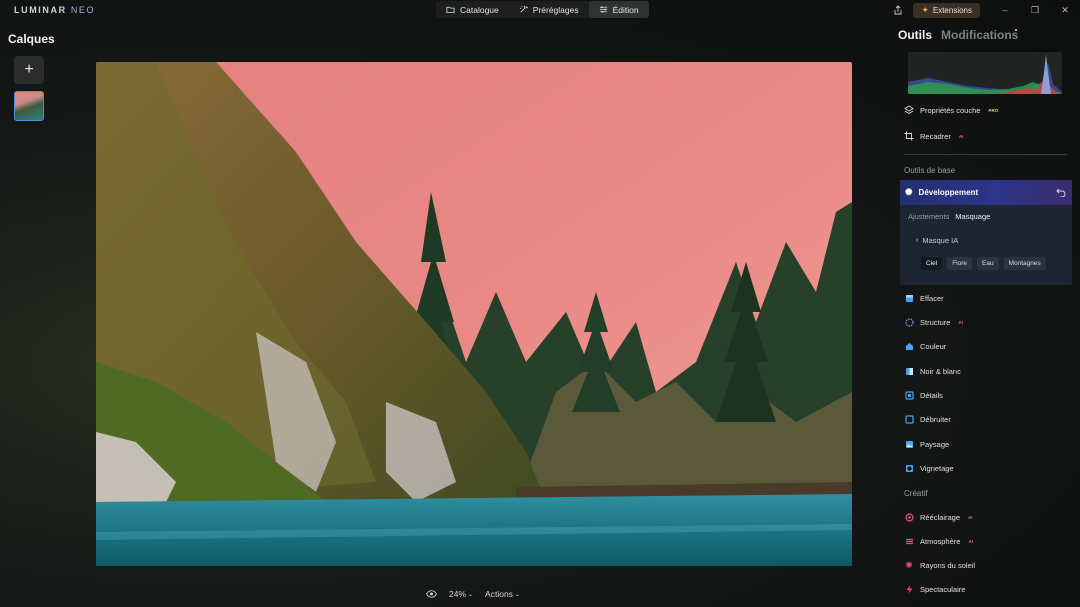  What do you see at coordinates (909, 564) in the screenshot?
I see `sunrays-icon: ✺` at bounding box center [909, 564].